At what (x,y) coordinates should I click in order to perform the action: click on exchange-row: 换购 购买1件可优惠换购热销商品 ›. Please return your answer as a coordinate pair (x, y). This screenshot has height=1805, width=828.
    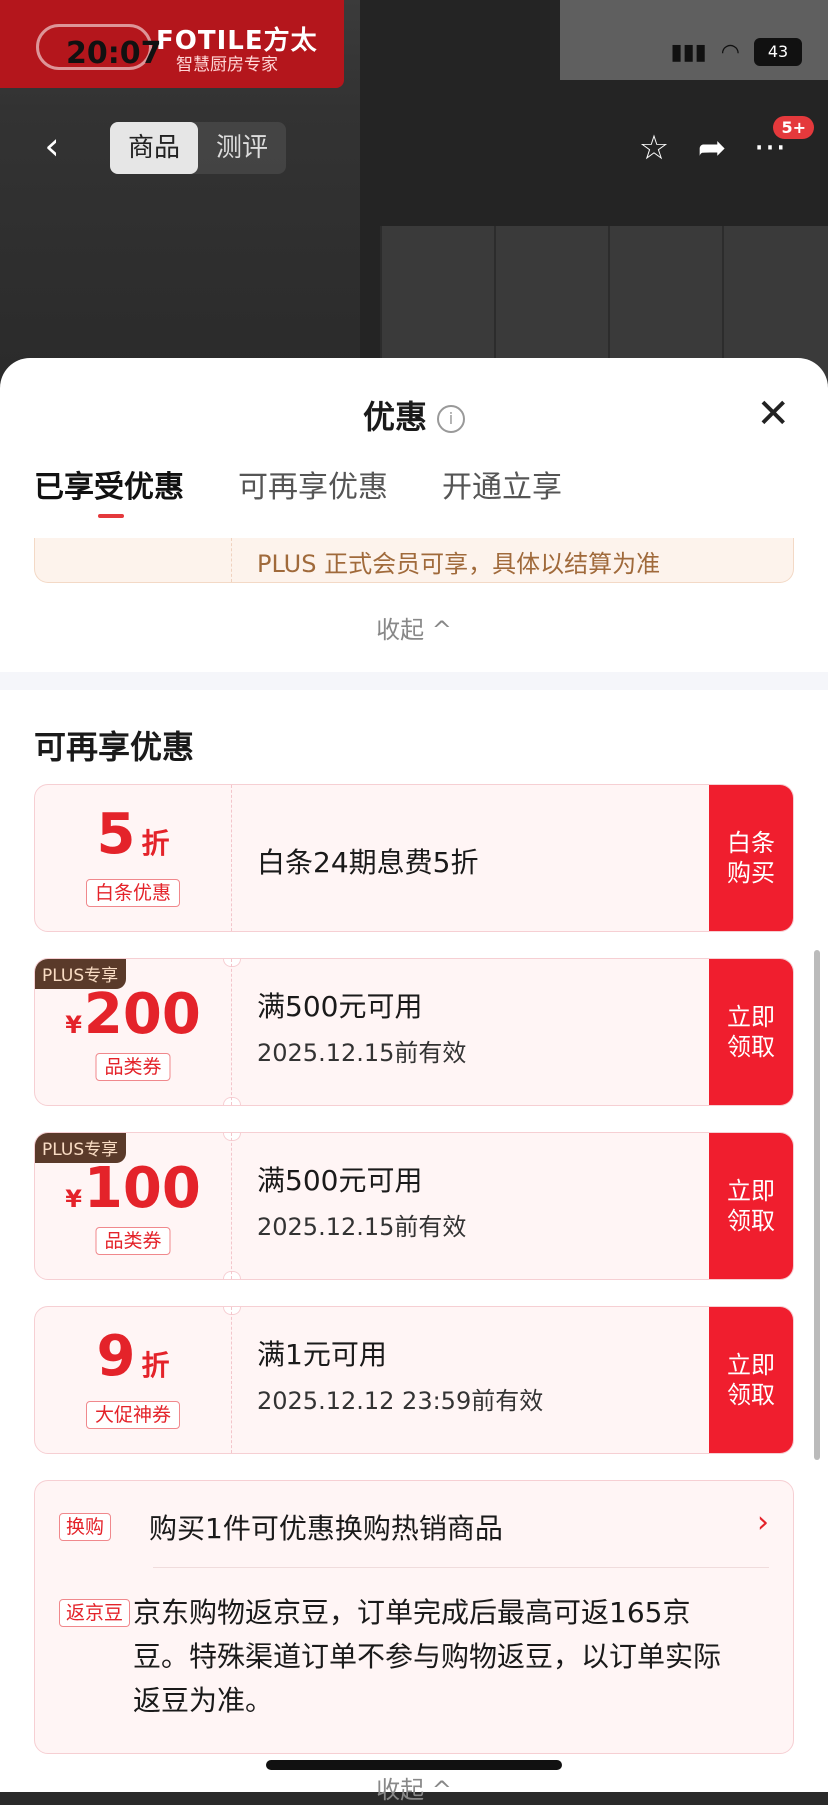
    Looking at the image, I should click on (414, 1527).